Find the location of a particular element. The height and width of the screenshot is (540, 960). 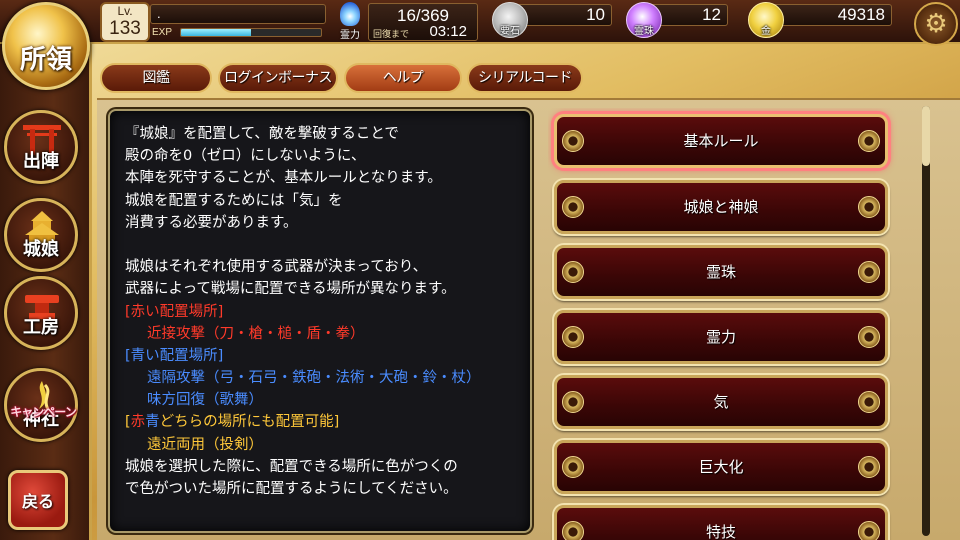

topic-spirit-power: 霊力 is located at coordinates (721, 337).